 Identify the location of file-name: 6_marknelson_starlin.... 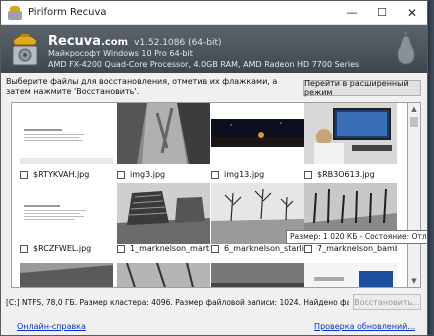
(264, 248).